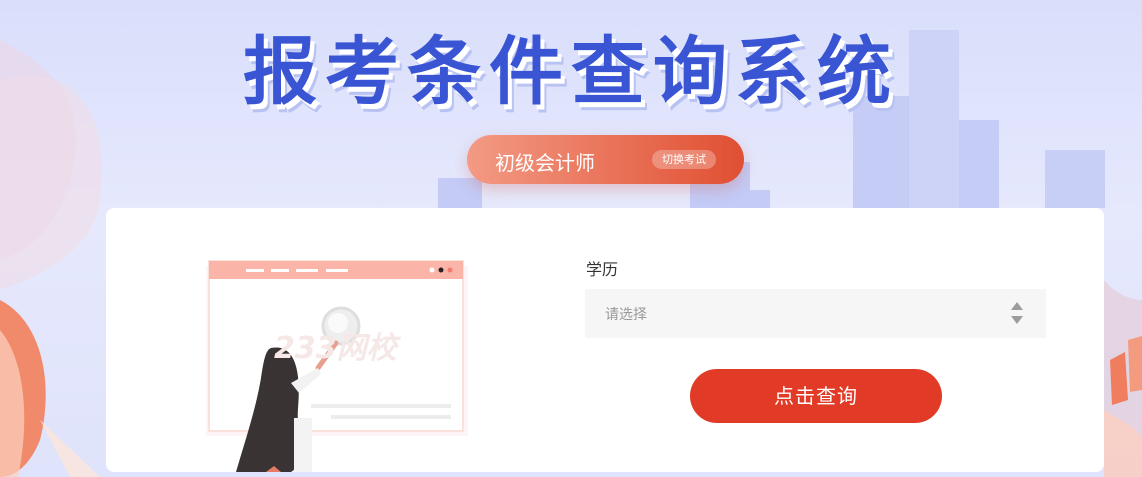  I want to click on current-exam-name: 初级会计师, so click(545, 163).